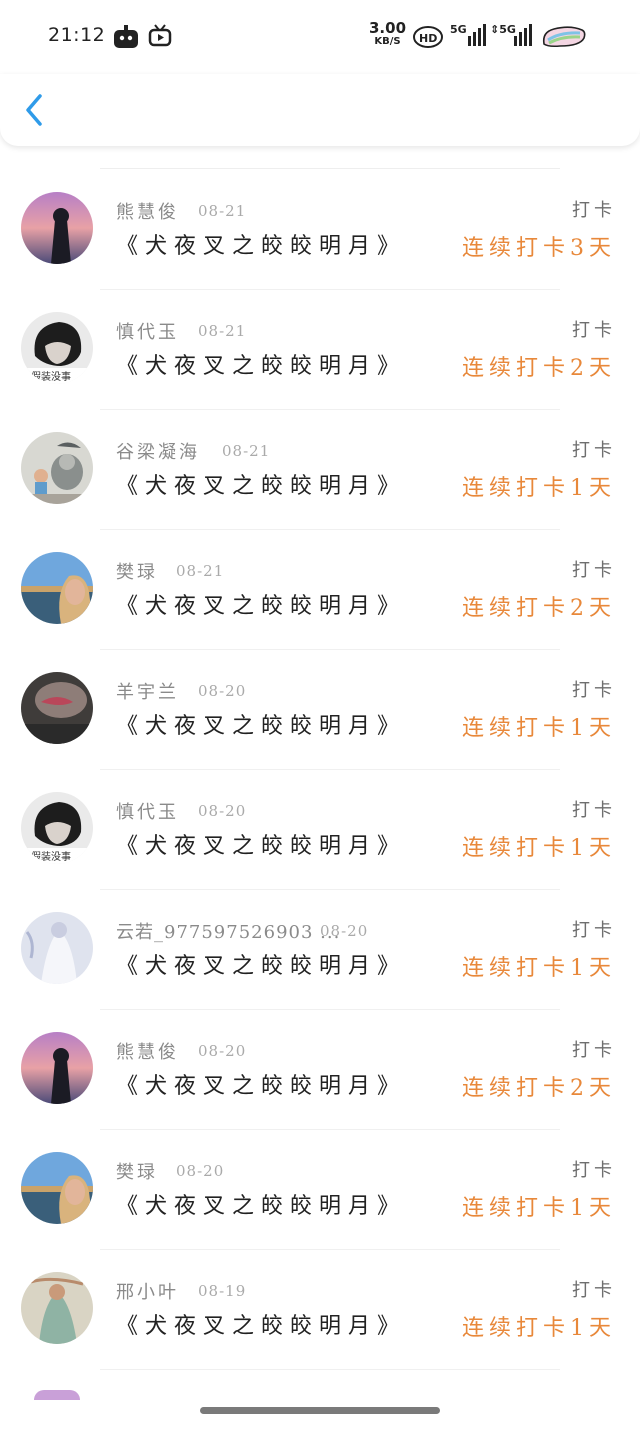 The image size is (640, 1429). What do you see at coordinates (36, 110) in the screenshot?
I see `back-button` at bounding box center [36, 110].